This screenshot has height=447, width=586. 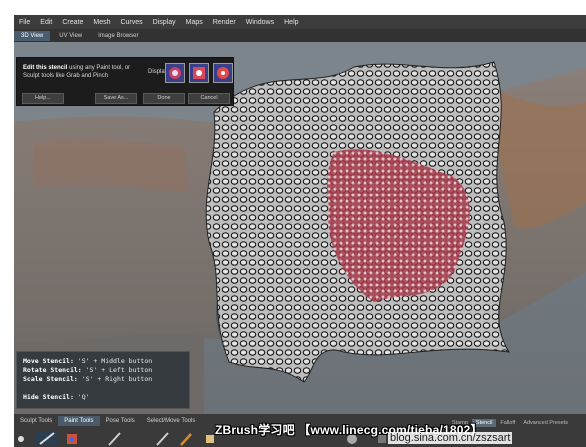 What do you see at coordinates (120, 421) in the screenshot?
I see `tab-pose-tools: Pose Tools` at bounding box center [120, 421].